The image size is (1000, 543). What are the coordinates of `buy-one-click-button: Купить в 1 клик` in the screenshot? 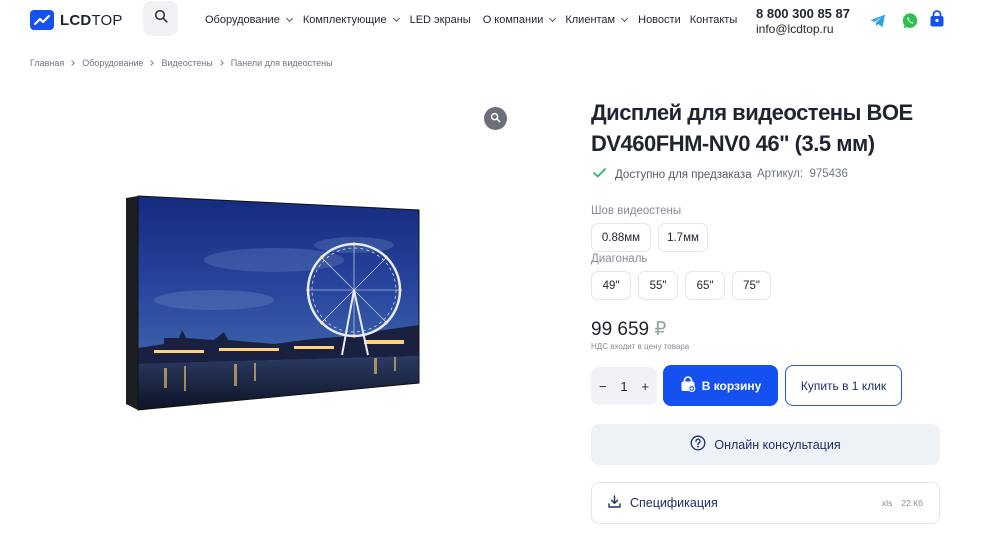 It's located at (843, 385).